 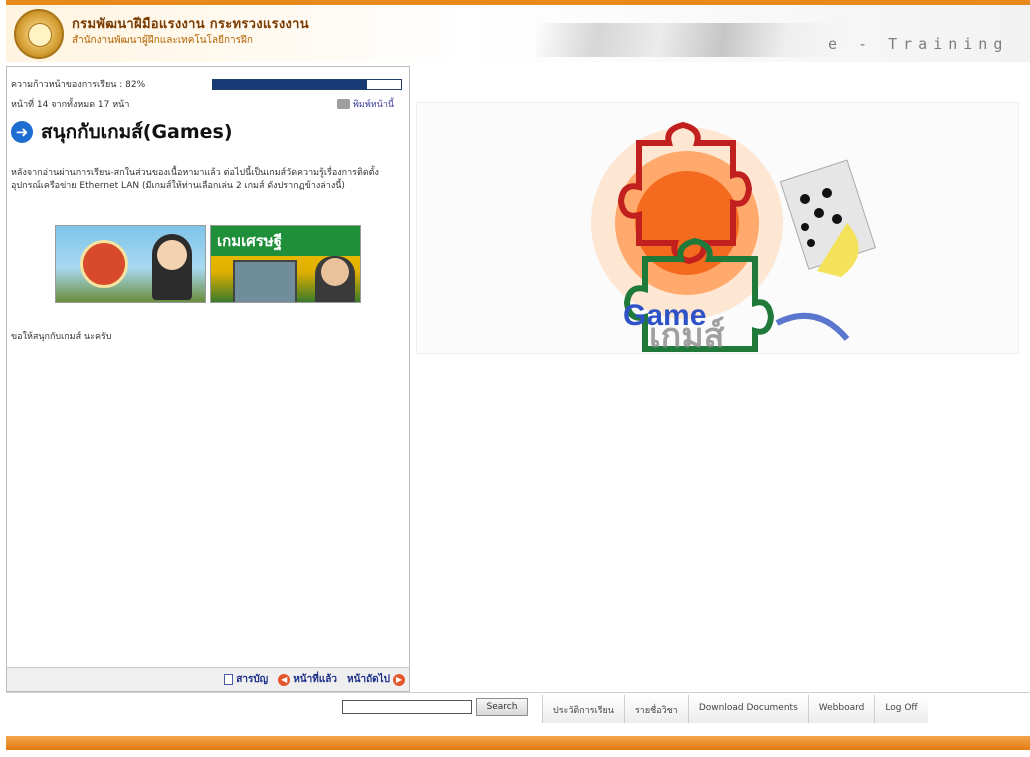 What do you see at coordinates (229, 679) in the screenshot?
I see `document-icon` at bounding box center [229, 679].